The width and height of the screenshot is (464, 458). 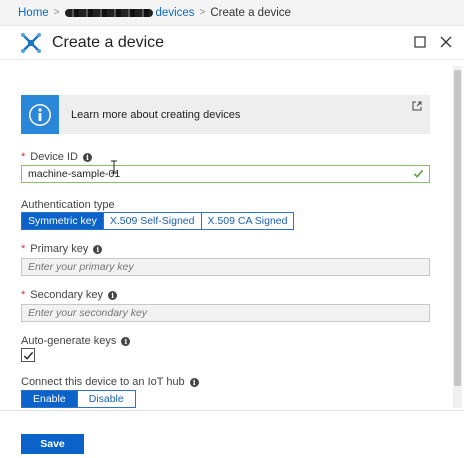 I want to click on auto-generate-checkbox, so click(x=28, y=355).